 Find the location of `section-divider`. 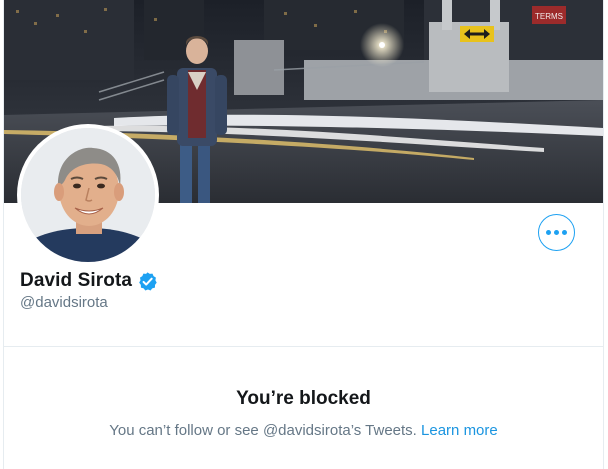

section-divider is located at coordinates (303, 346).